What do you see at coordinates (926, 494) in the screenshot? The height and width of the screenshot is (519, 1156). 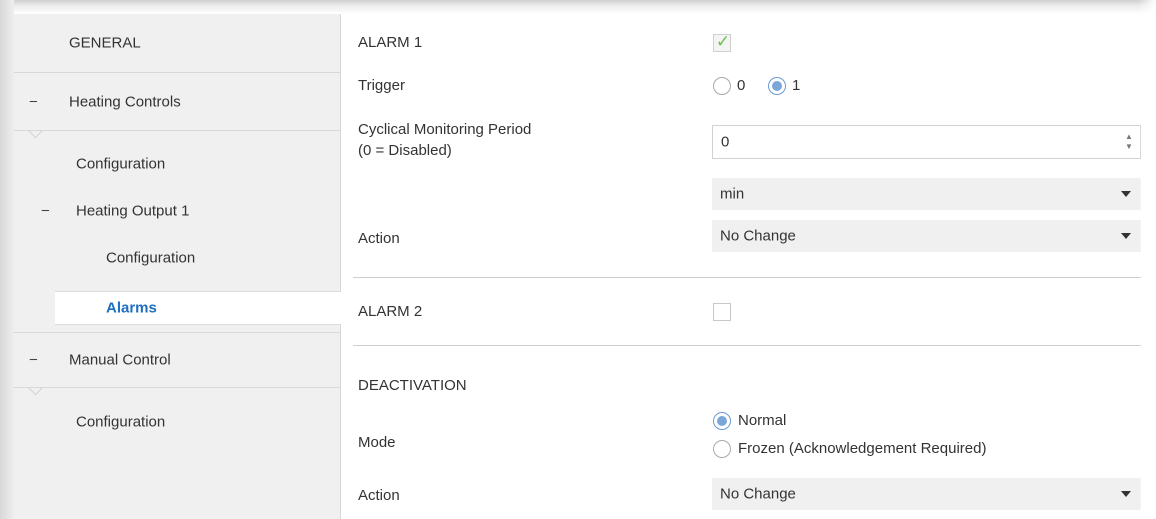 I see `deactivation-action-select: No Change` at bounding box center [926, 494].